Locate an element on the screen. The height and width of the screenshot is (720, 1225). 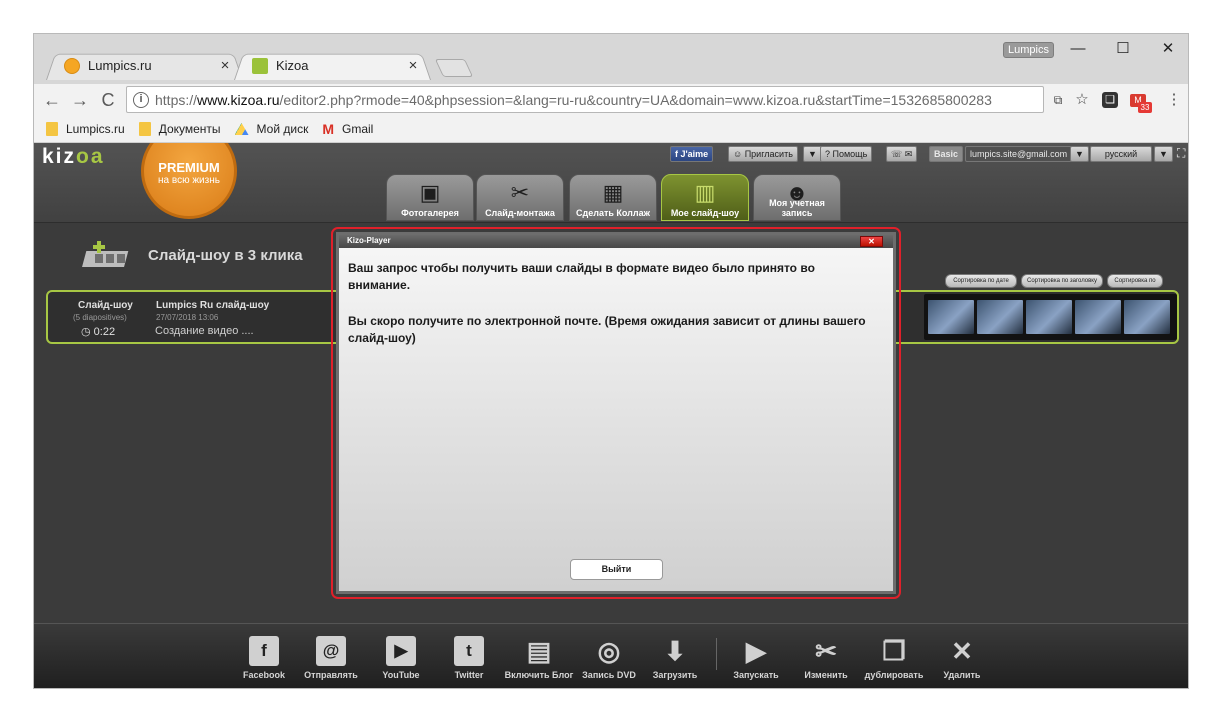
montage-icon: ✂ is located at coordinates (520, 192).